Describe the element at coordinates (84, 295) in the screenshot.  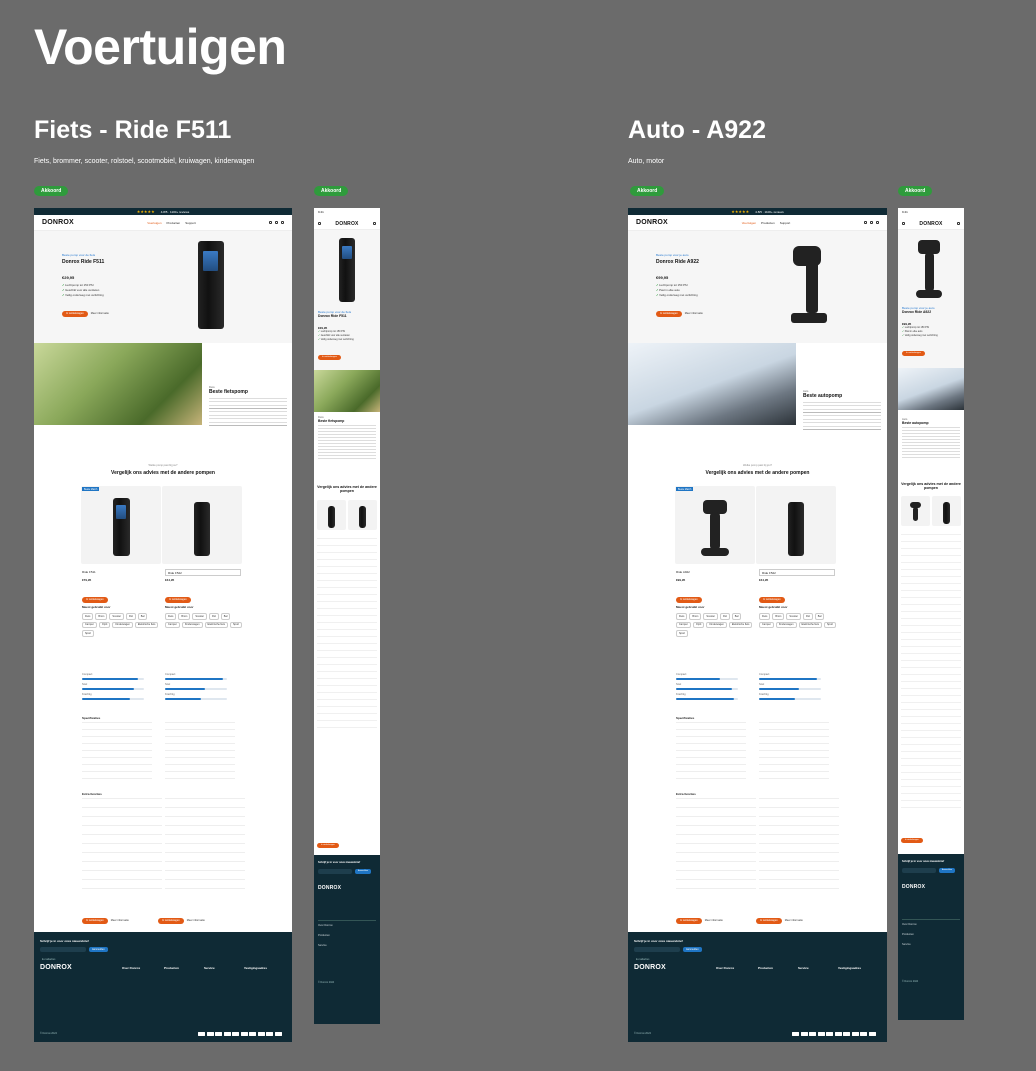
I see `feature-check: Veilig onderweg met verlichting` at that location.